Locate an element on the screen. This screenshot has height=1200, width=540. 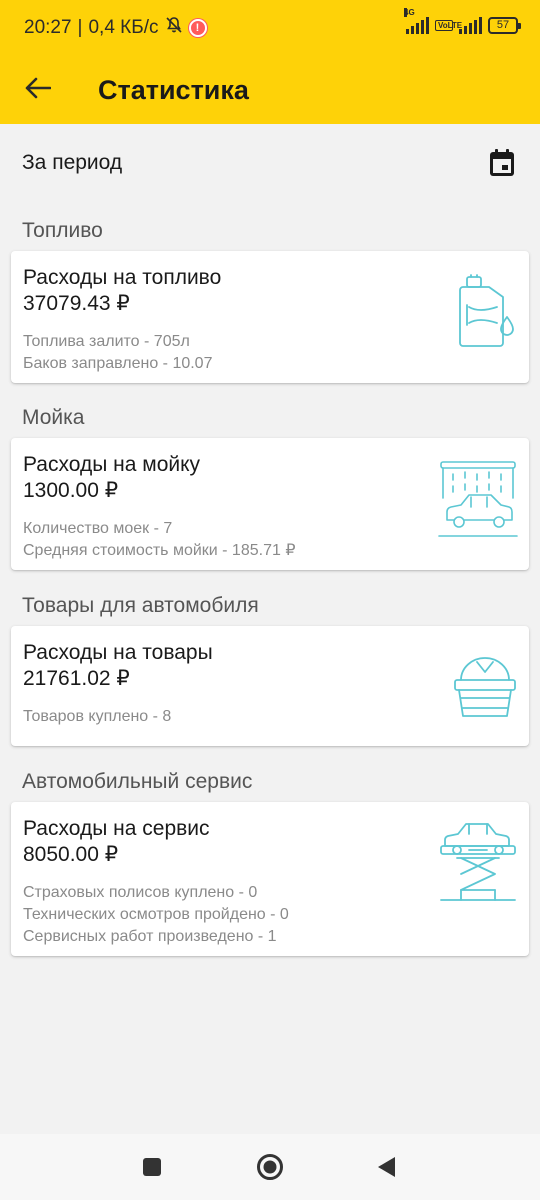
status-right: 4G VoLTE 57 is located at coordinates (462, 21).